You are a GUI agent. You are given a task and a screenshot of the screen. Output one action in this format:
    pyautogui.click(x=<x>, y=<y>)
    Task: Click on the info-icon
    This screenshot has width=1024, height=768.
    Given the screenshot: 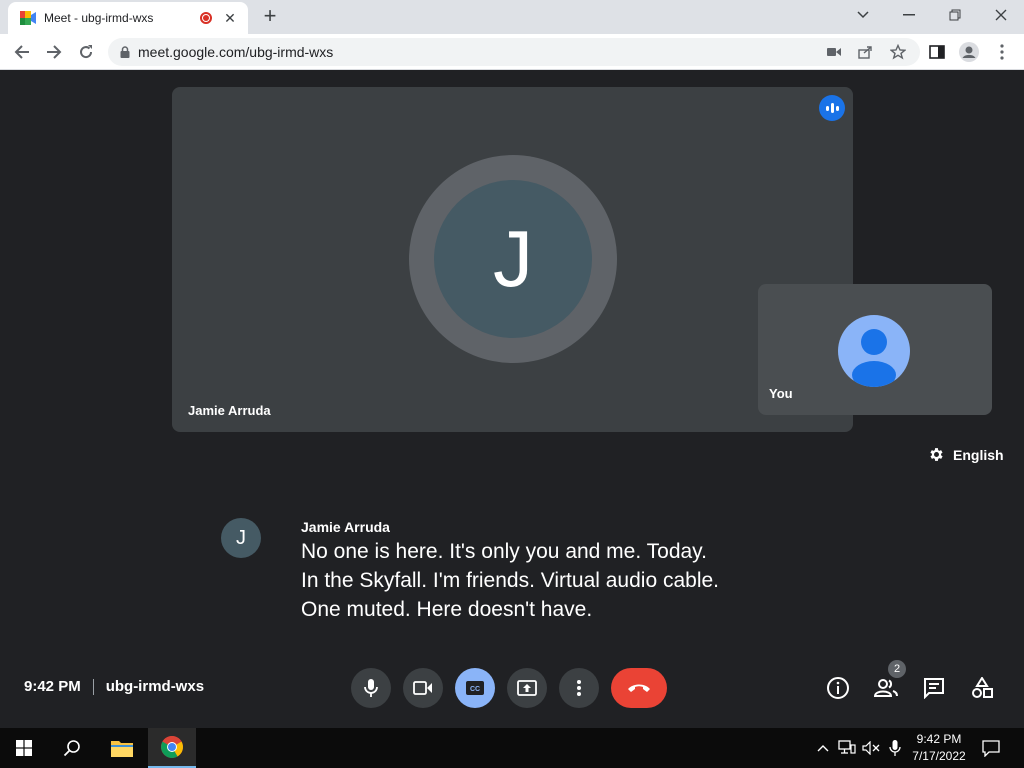 What is the action you would take?
    pyautogui.click(x=838, y=688)
    